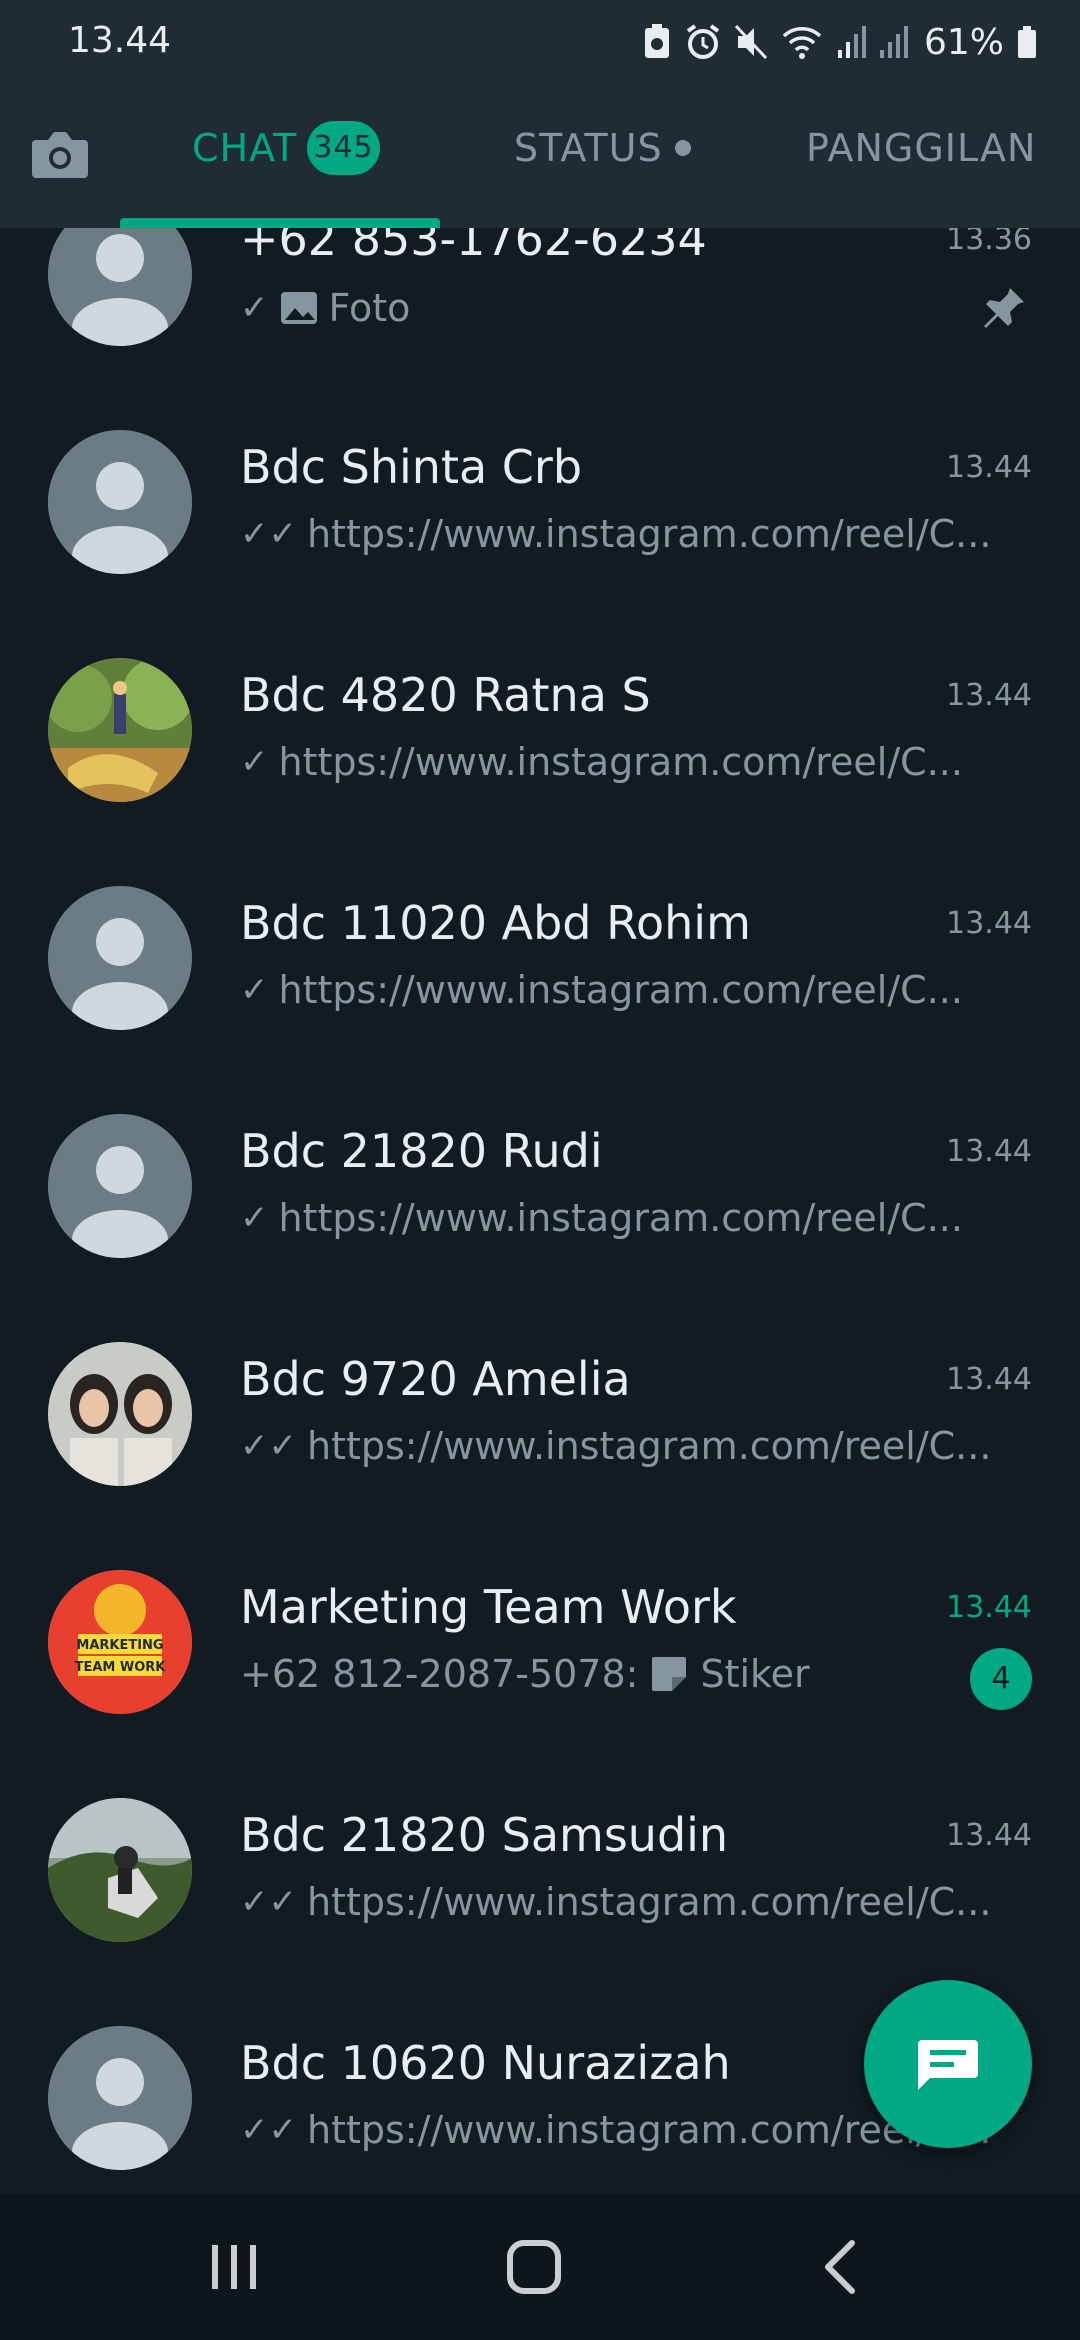  Describe the element at coordinates (120, 40) in the screenshot. I see `status-clock: 13.44` at that location.